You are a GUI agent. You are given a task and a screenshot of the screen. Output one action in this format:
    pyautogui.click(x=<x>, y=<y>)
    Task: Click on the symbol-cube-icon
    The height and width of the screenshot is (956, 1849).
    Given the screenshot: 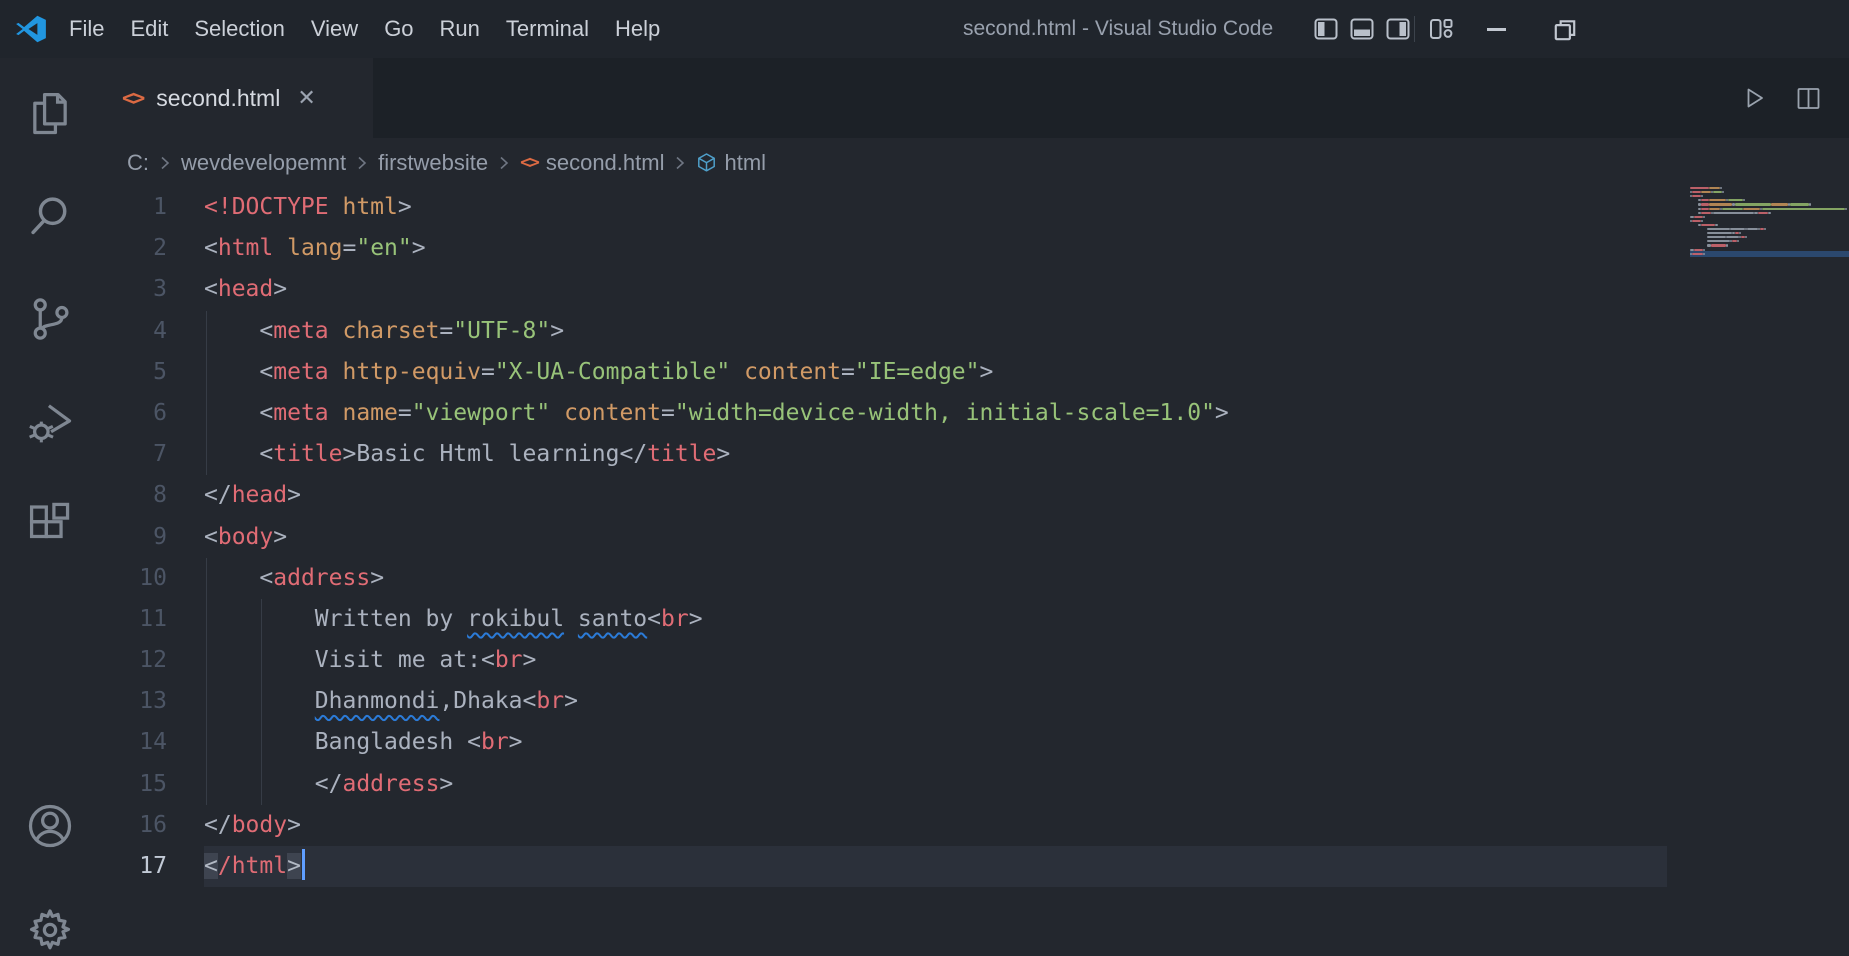 What is the action you would take?
    pyautogui.click(x=707, y=162)
    